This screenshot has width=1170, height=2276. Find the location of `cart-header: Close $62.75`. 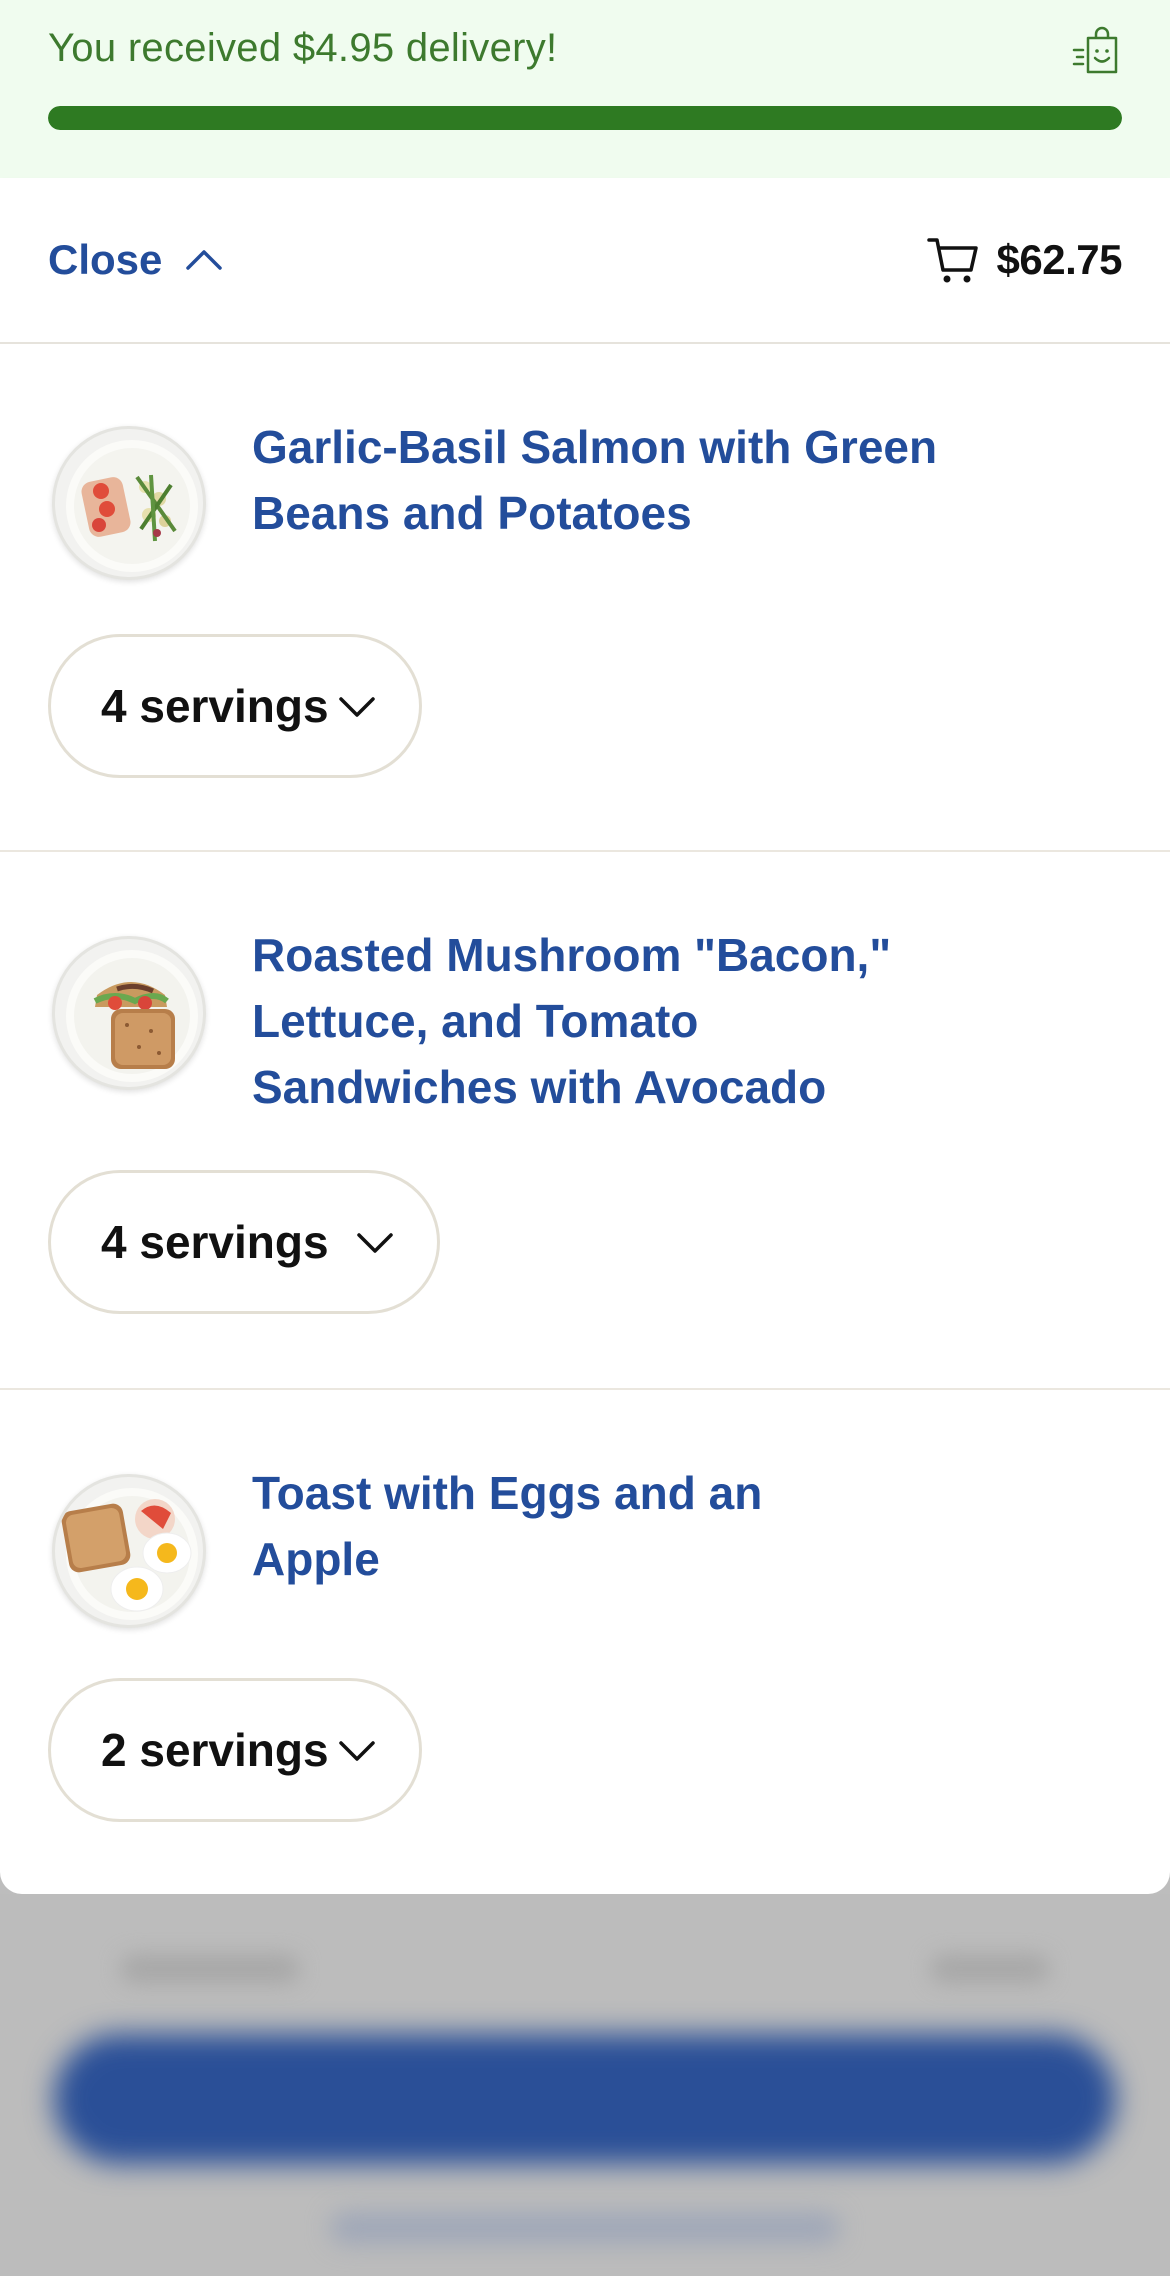

cart-header: Close $62.75 is located at coordinates (585, 261).